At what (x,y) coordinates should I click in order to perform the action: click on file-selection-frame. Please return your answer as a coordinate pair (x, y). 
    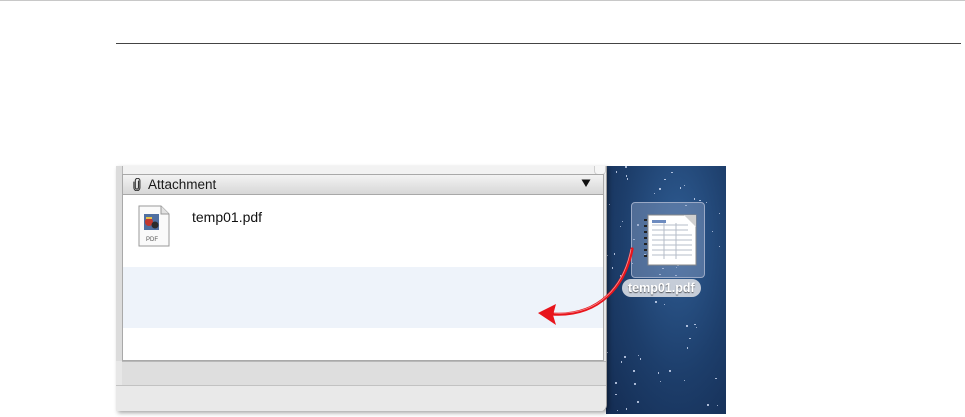
    Looking at the image, I should click on (668, 240).